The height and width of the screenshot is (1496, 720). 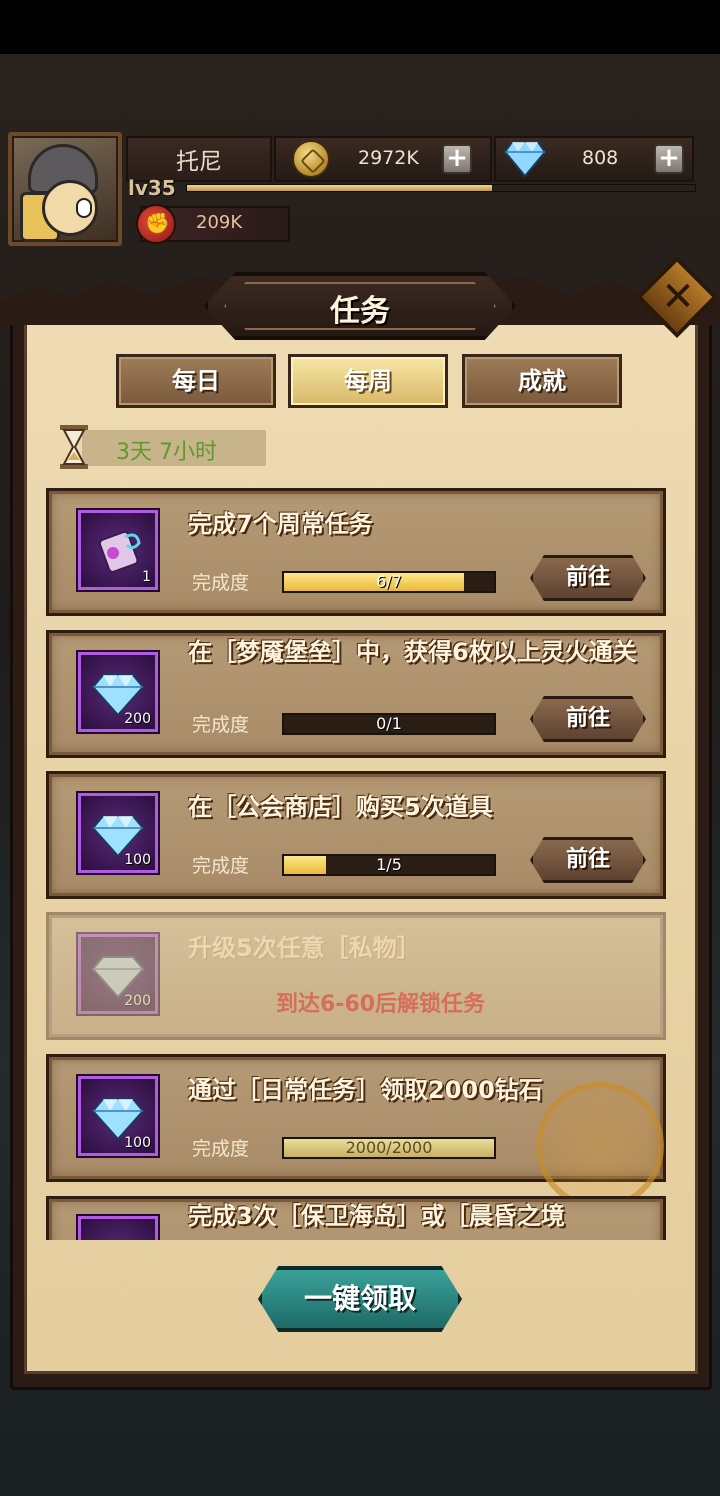 I want to click on tab-weekly: 每周, so click(x=368, y=381).